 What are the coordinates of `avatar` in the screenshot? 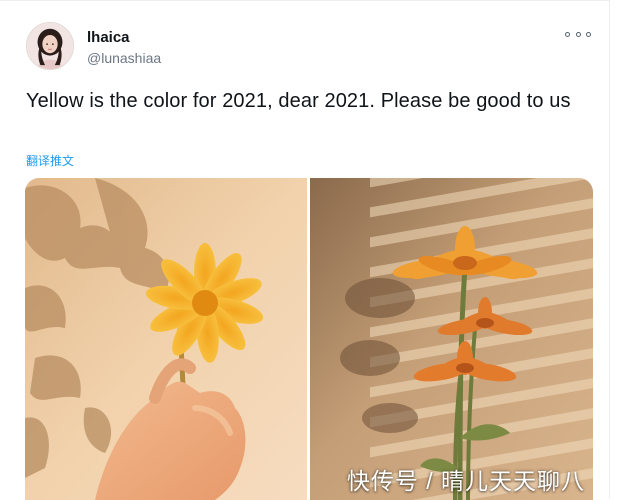 It's located at (50, 46).